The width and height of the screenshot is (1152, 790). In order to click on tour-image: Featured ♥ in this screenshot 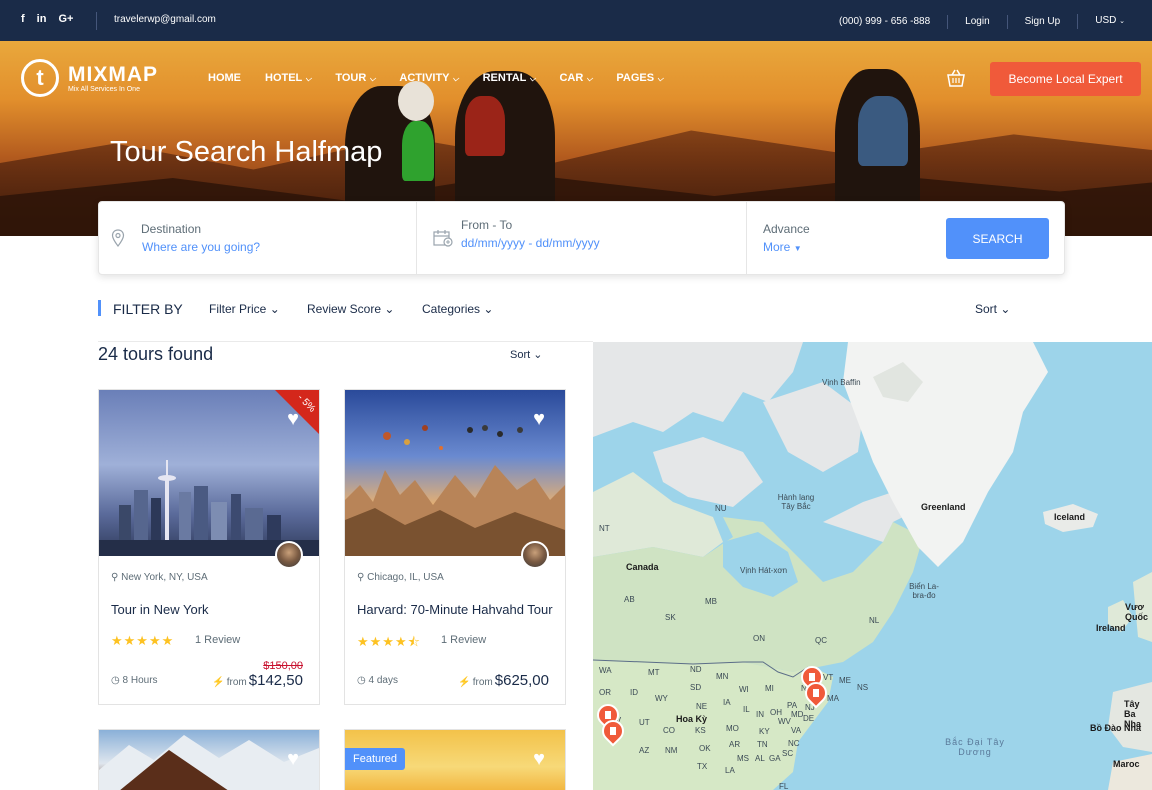, I will do `click(455, 760)`.